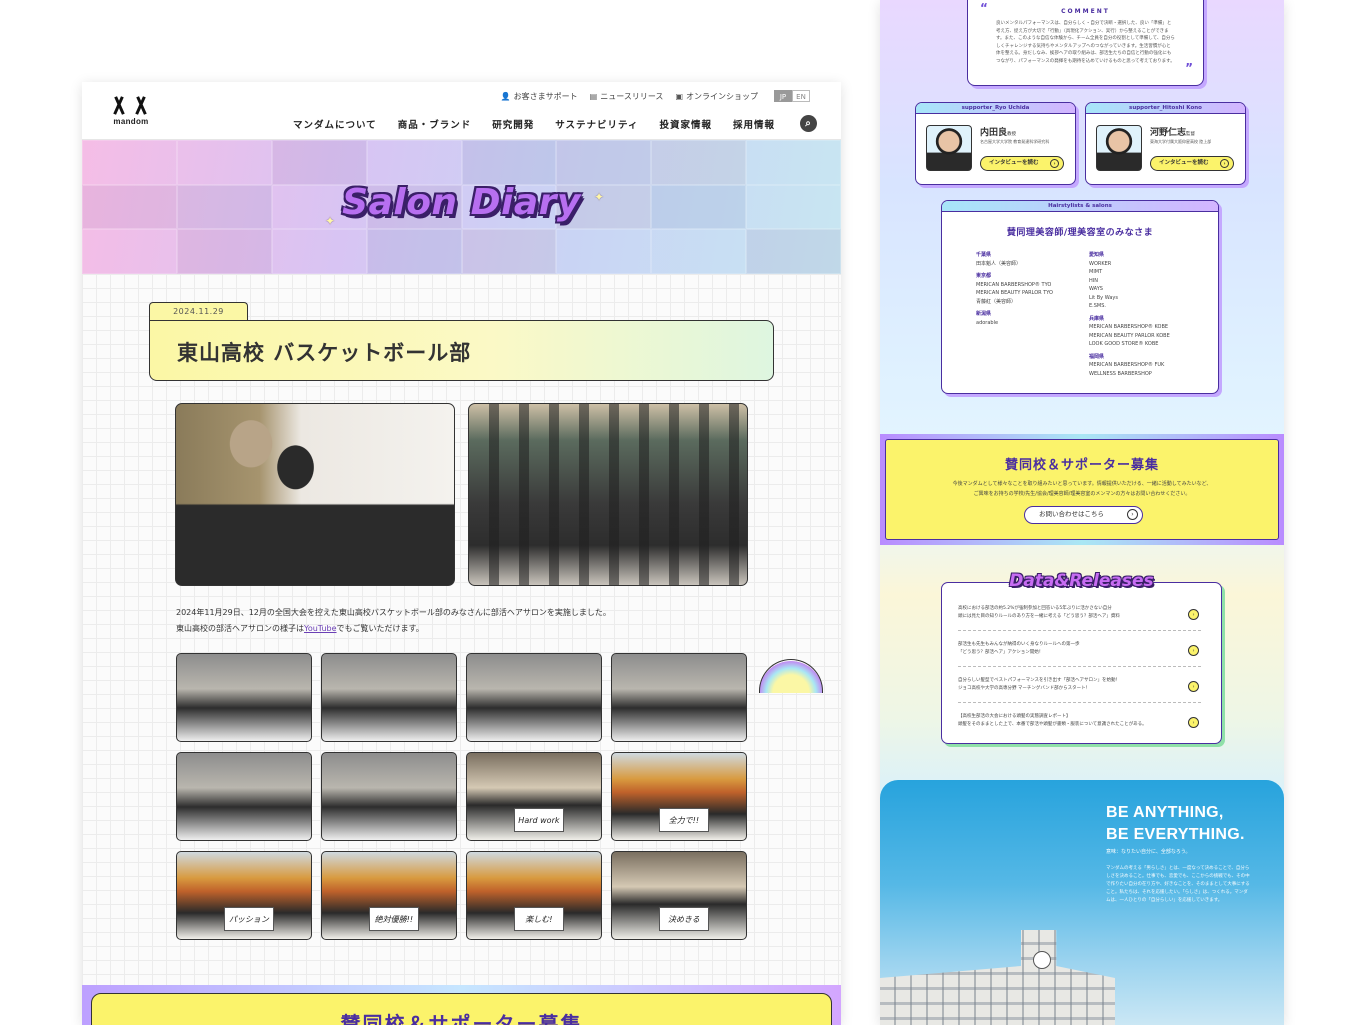 The image size is (1366, 1025). Describe the element at coordinates (1168, 133) in the screenshot. I see `supporter-name-text: 河野仁志` at that location.